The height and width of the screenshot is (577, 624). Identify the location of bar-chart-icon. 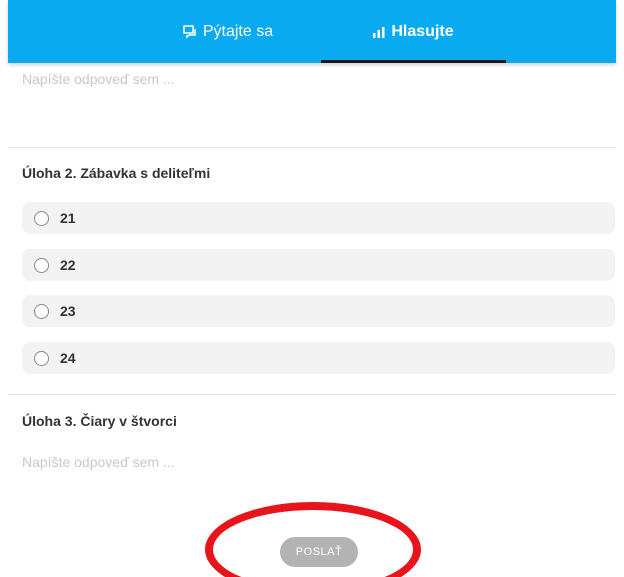
(379, 32).